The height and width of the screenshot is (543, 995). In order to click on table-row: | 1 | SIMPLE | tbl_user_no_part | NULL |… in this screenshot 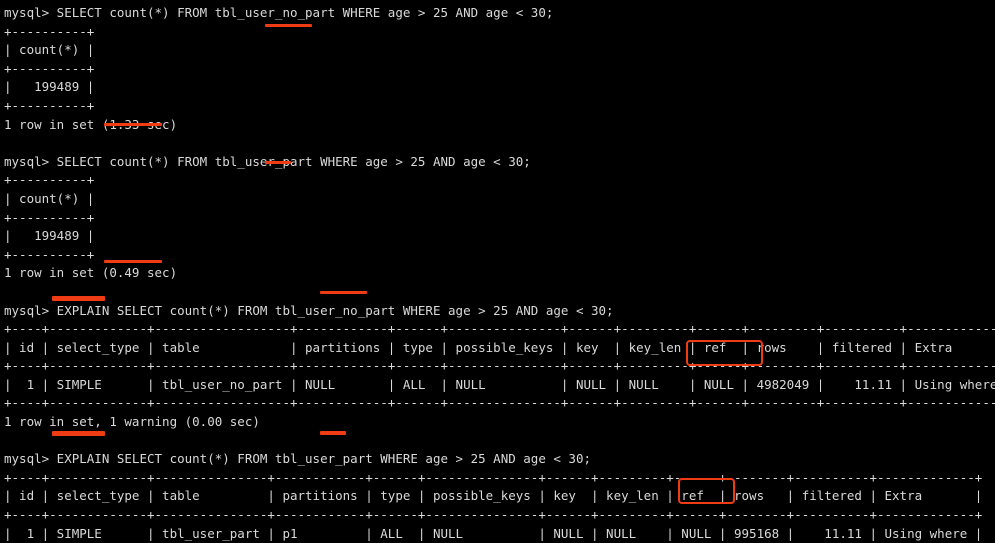, I will do `click(499, 384)`.